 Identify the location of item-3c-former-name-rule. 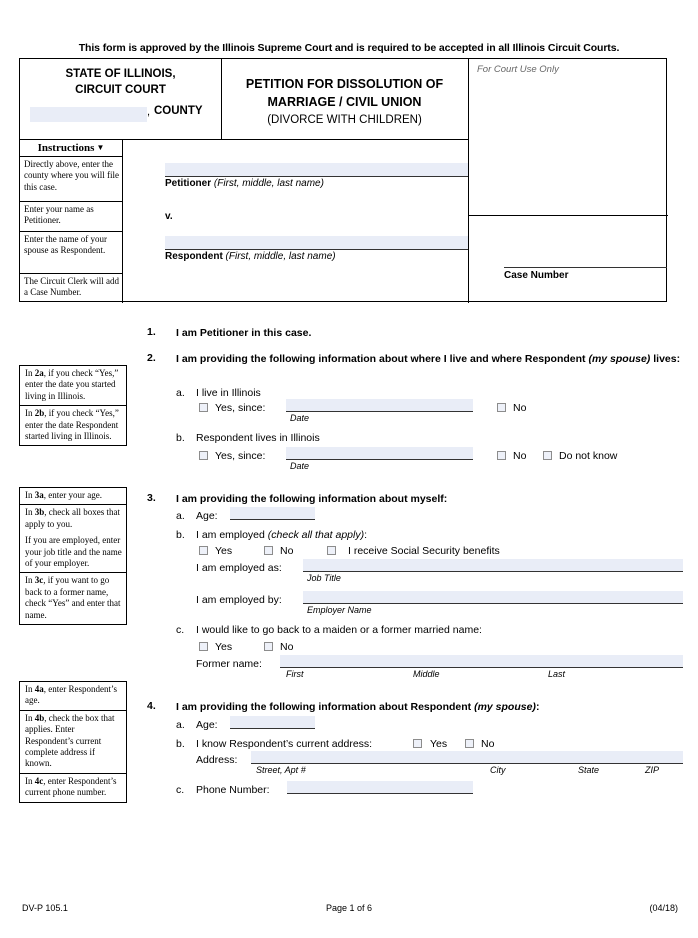
(481, 667).